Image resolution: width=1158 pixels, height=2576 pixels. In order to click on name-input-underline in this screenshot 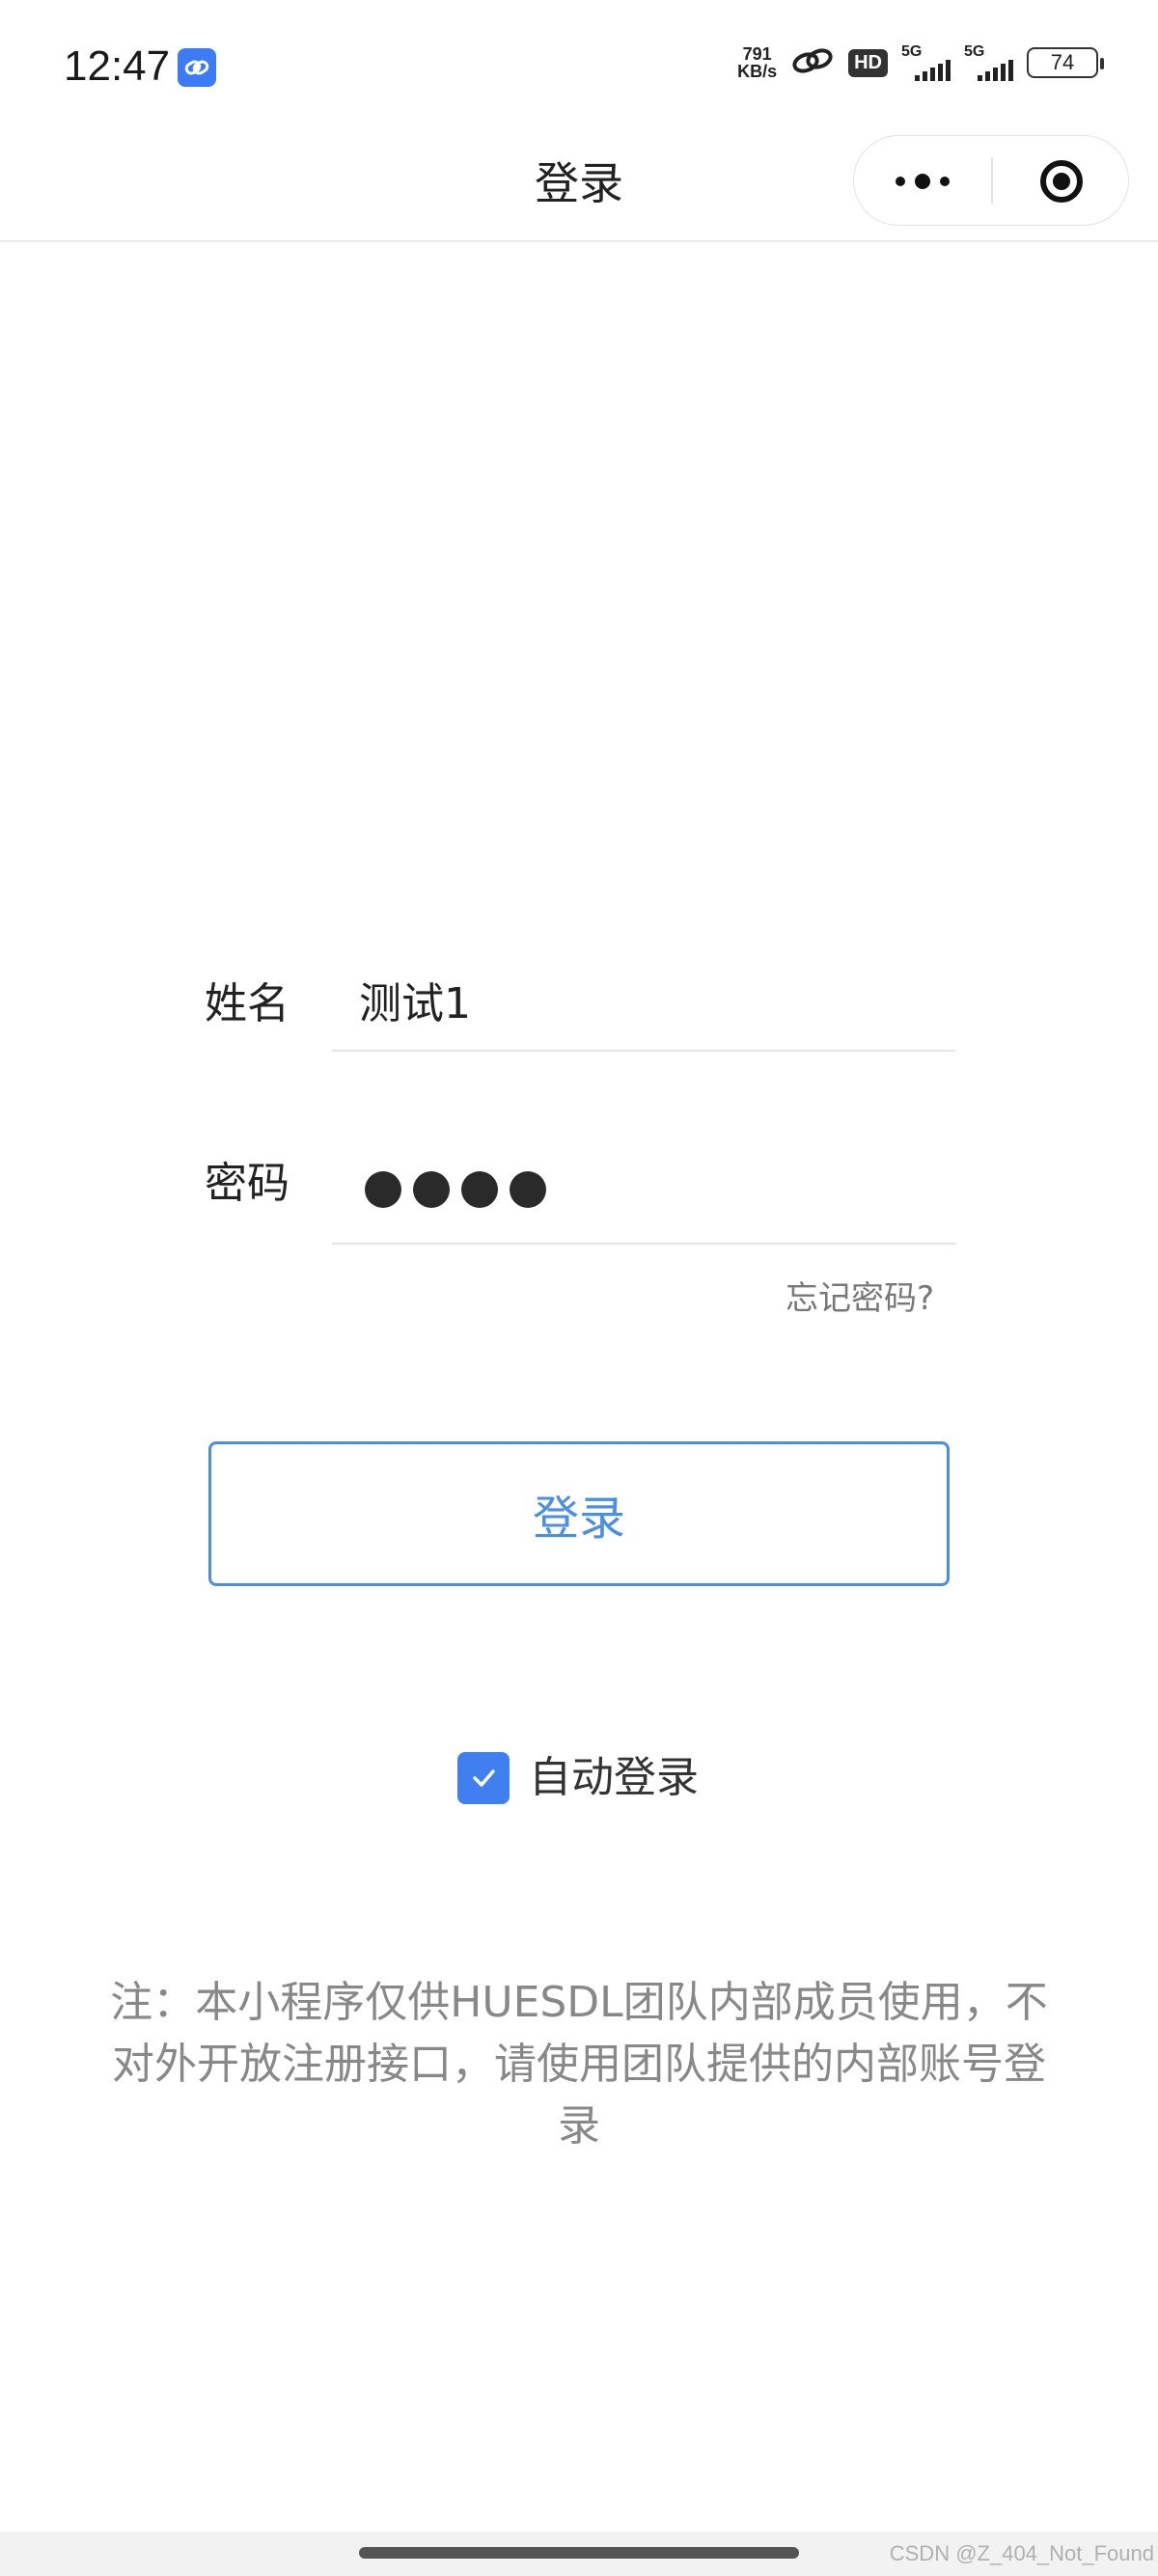, I will do `click(643, 1051)`.